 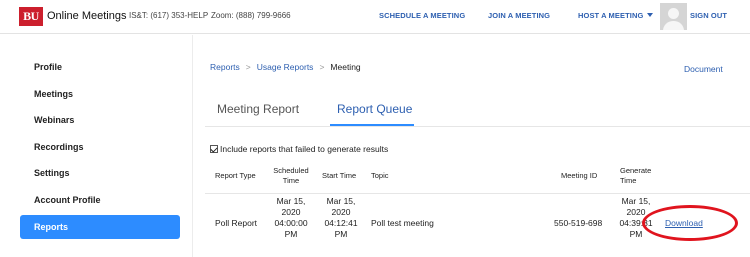 I want to click on ist-help-phone: IS&T: (617) 353-HELP, so click(x=169, y=15).